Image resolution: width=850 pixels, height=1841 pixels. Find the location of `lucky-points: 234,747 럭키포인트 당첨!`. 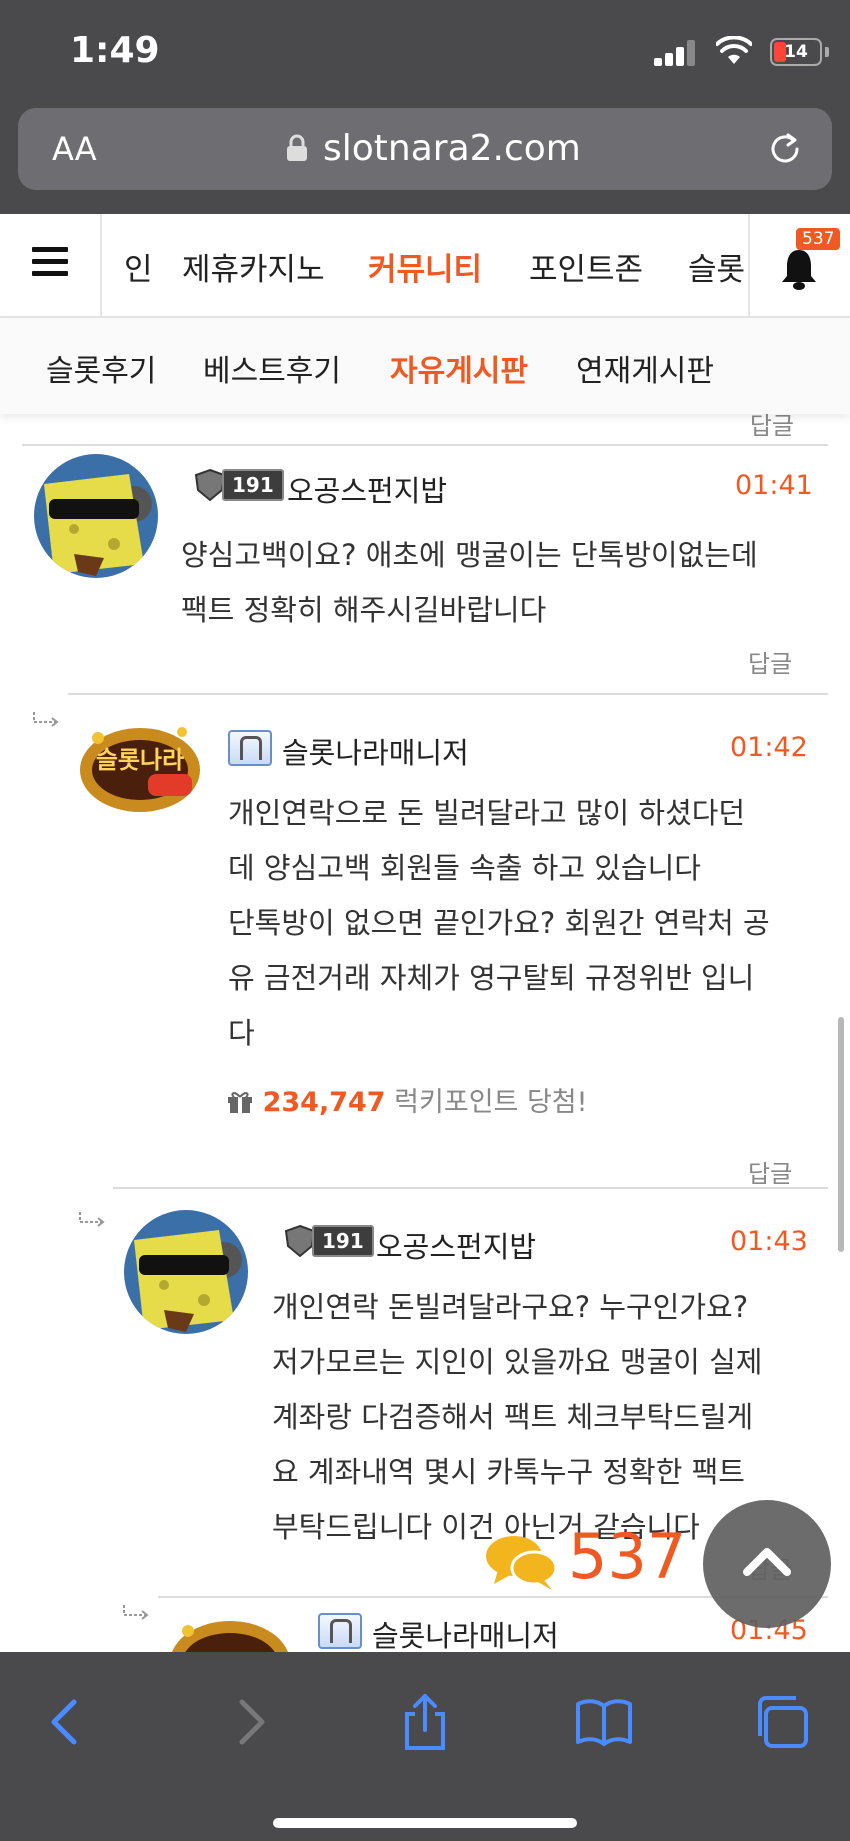

lucky-points: 234,747 럭키포인트 당첨! is located at coordinates (406, 1099).